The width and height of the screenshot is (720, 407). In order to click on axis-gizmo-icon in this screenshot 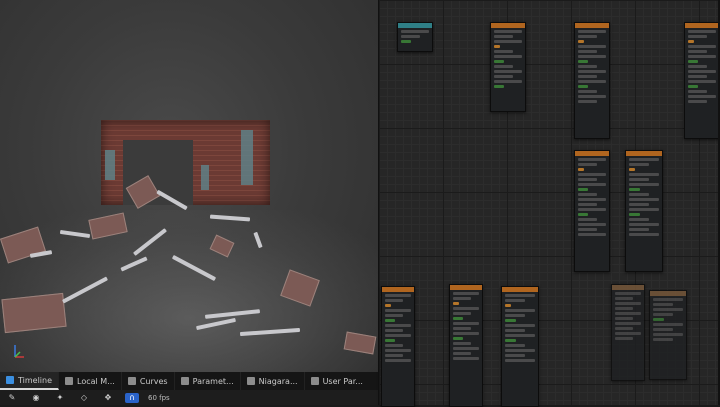, I will do `click(19, 351)`.